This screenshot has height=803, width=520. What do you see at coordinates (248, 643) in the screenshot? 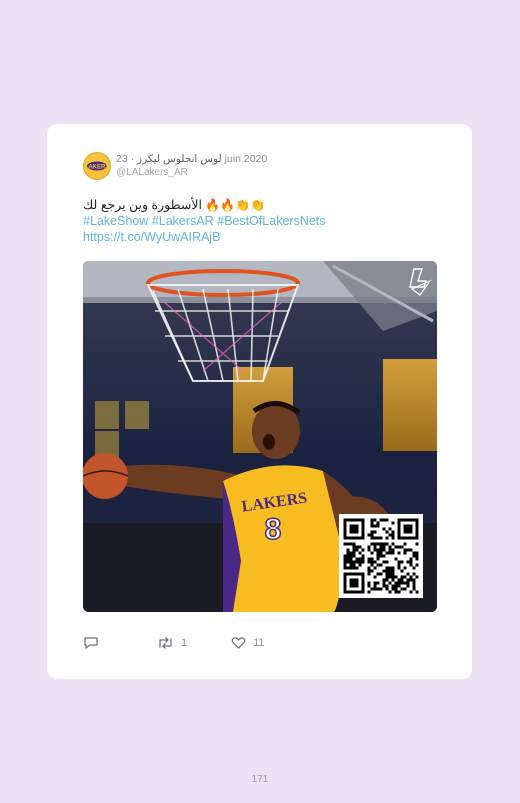
I see `like-button: 11` at bounding box center [248, 643].